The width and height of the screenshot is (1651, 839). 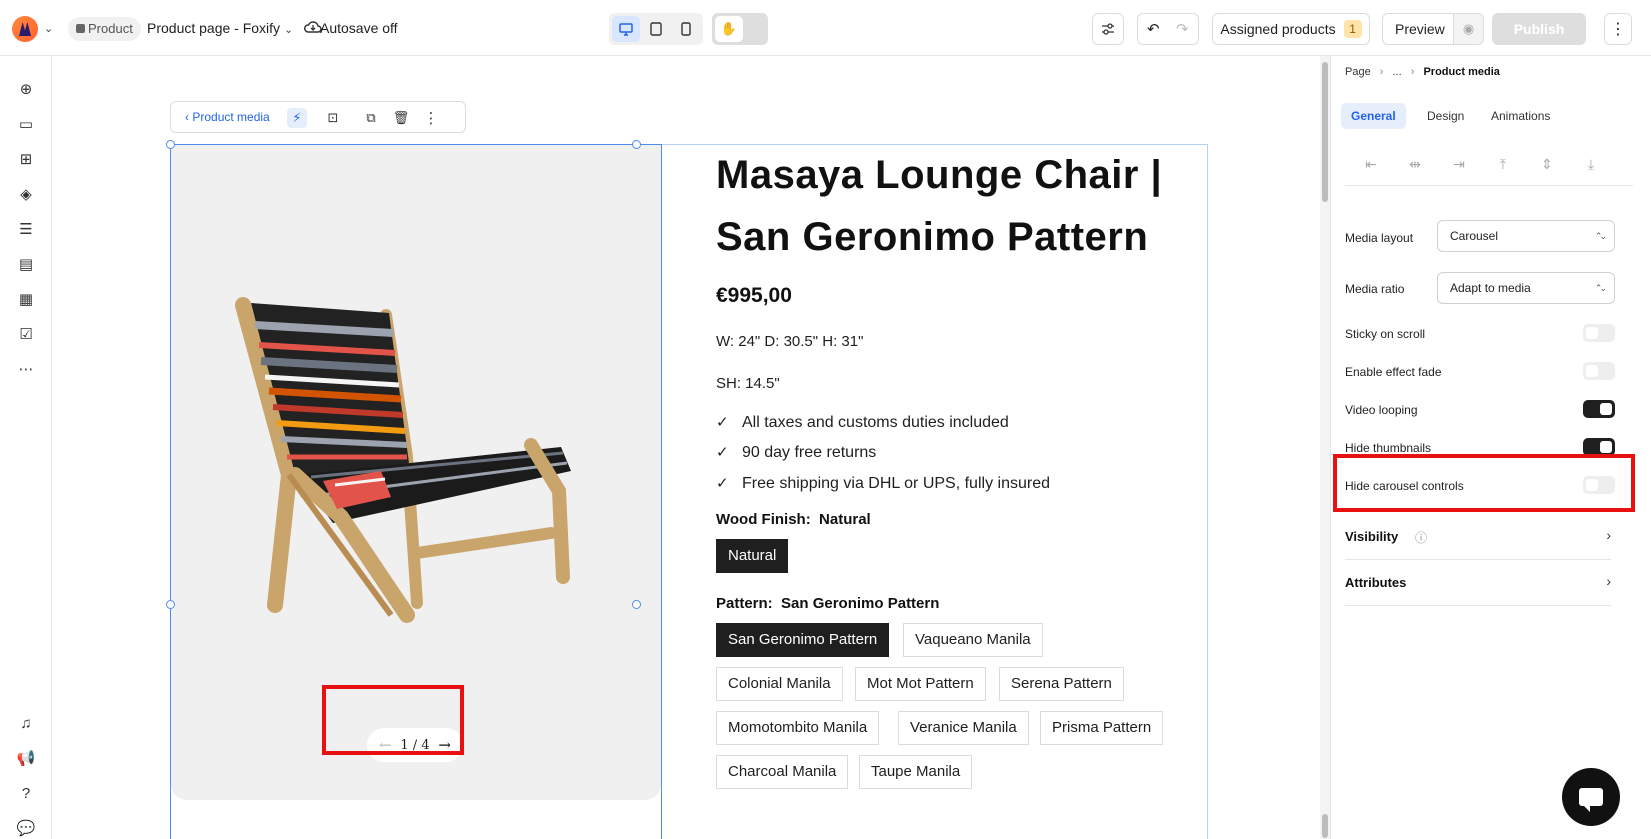 What do you see at coordinates (656, 29) in the screenshot?
I see `tablet-view-button` at bounding box center [656, 29].